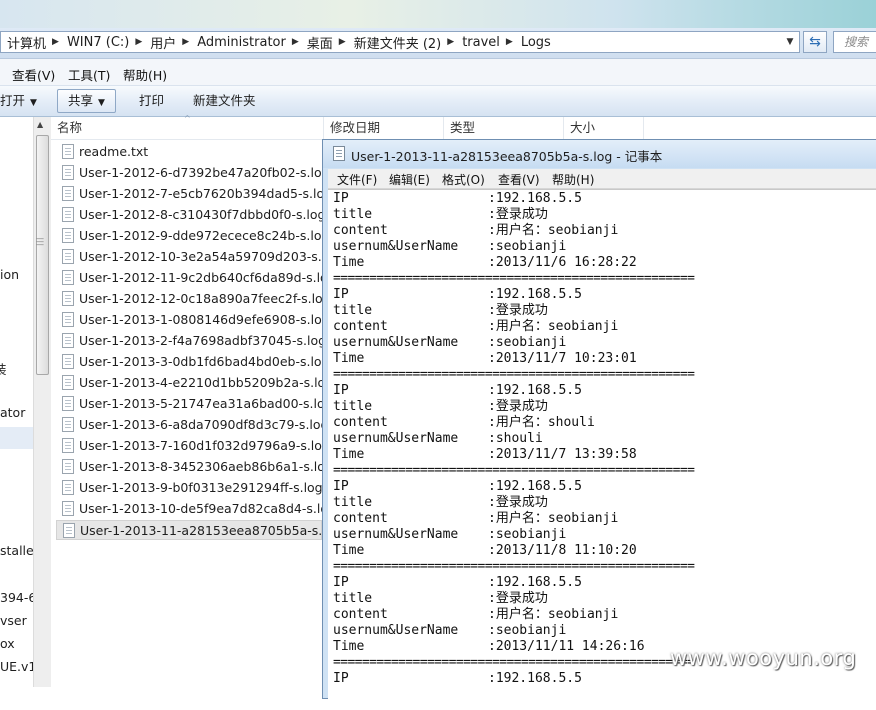 The width and height of the screenshot is (876, 710). What do you see at coordinates (566, 646) in the screenshot?
I see `log-field-value: :2013/11/11 14:26:16` at bounding box center [566, 646].